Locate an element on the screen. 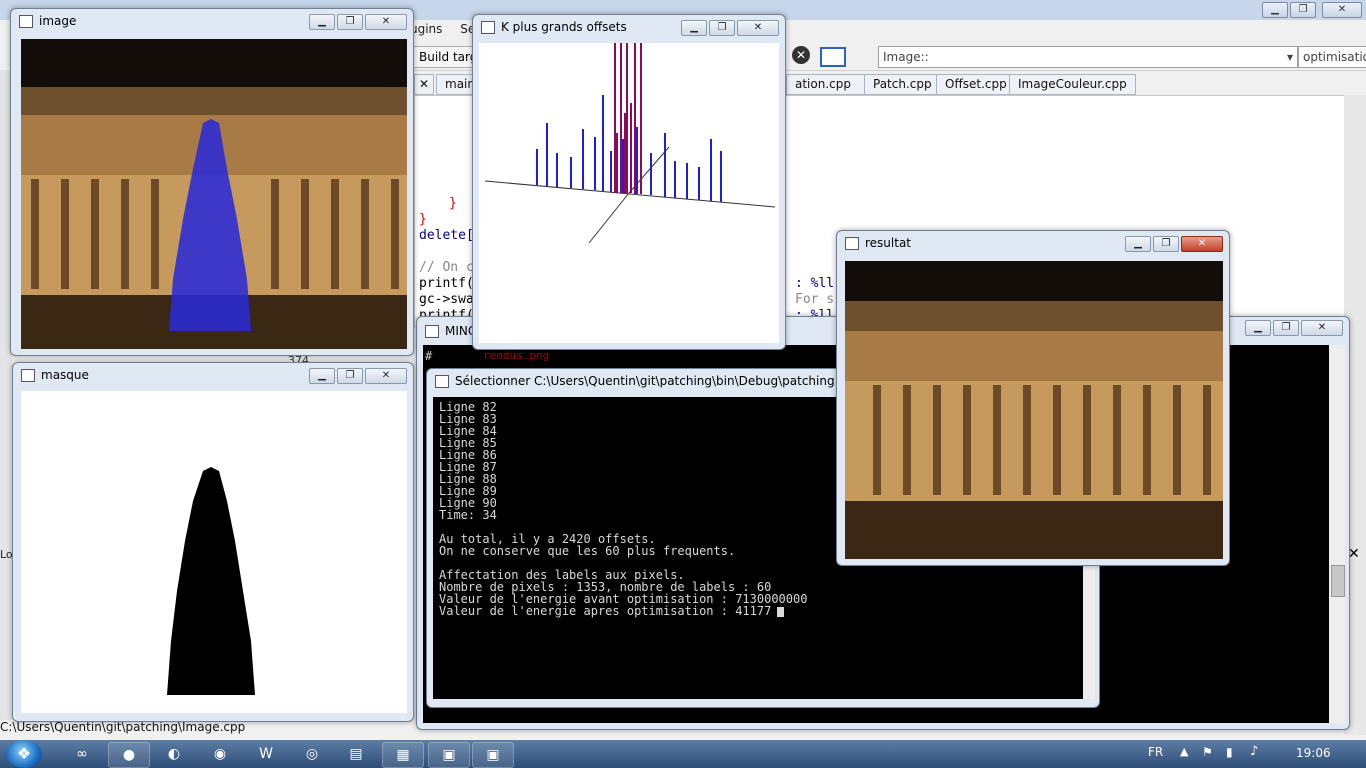  prompt: # is located at coordinates (429, 356).